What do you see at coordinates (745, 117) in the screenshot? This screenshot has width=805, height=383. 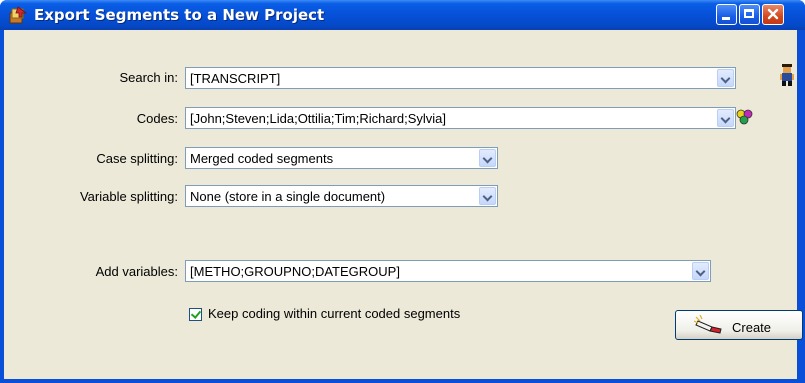 I see `colored-codes-icon` at bounding box center [745, 117].